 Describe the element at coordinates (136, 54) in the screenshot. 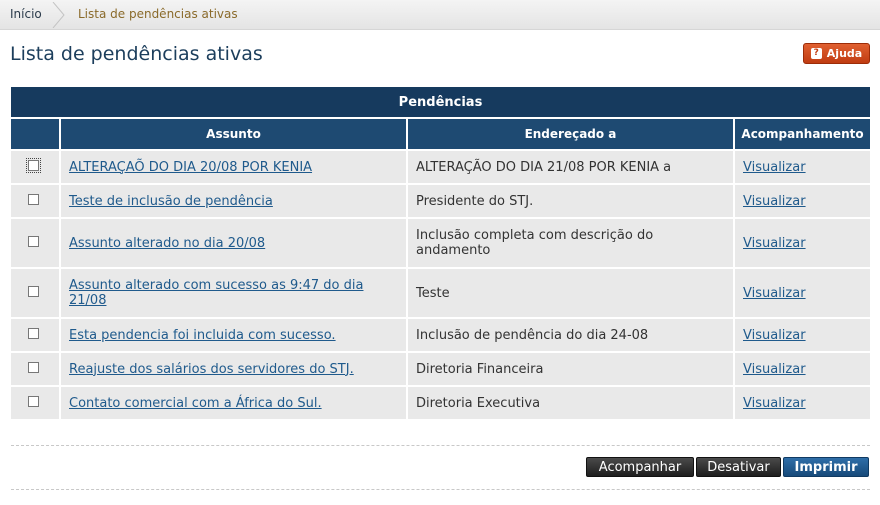

I see `page-title: Lista de pendências ativas` at that location.